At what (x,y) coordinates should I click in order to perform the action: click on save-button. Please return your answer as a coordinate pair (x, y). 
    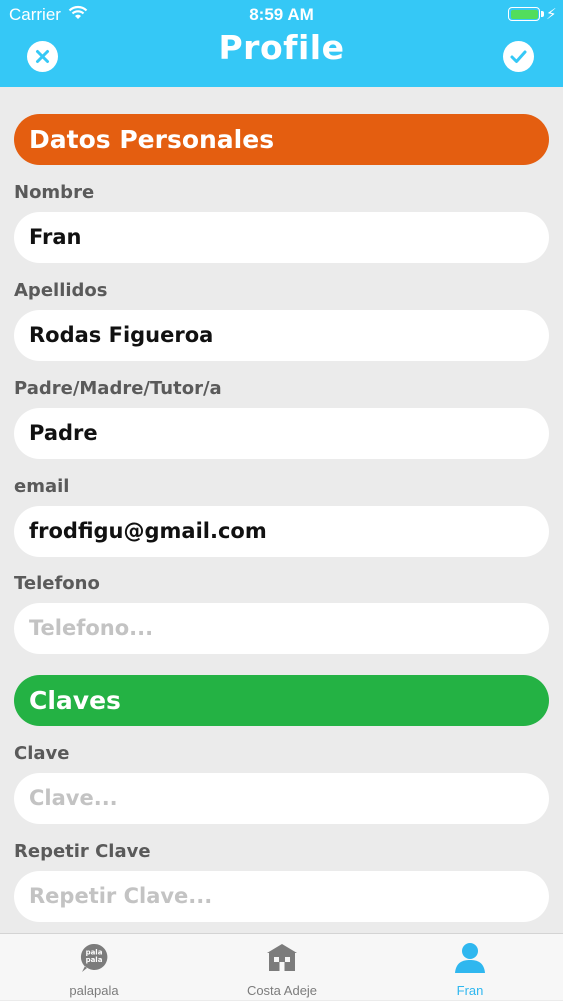
    Looking at the image, I should click on (518, 56).